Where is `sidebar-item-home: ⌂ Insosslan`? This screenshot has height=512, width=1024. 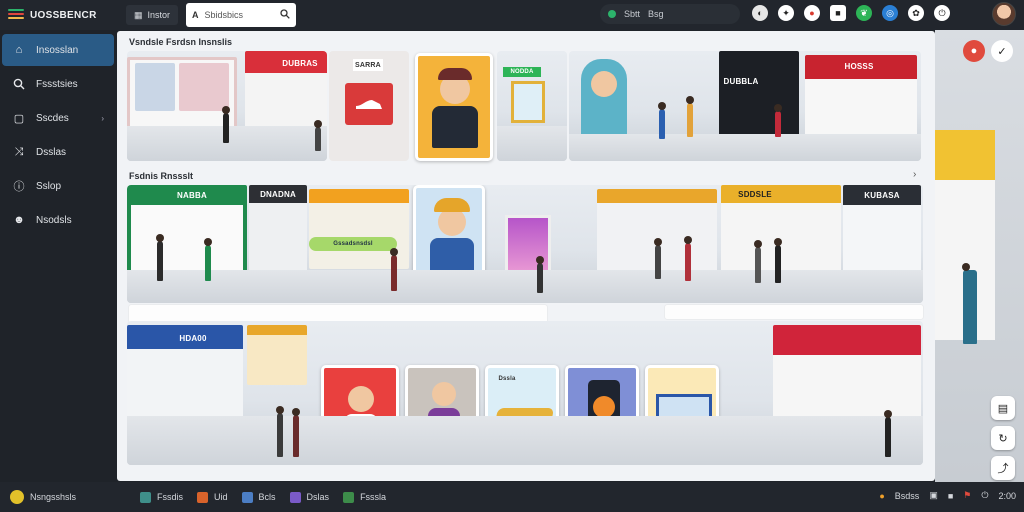 sidebar-item-home: ⌂ Insosslan is located at coordinates (58, 50).